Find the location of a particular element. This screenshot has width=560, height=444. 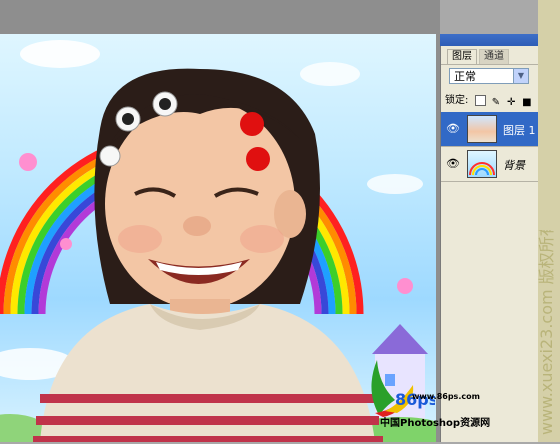

site-url: www.86ps.com is located at coordinates (446, 396).